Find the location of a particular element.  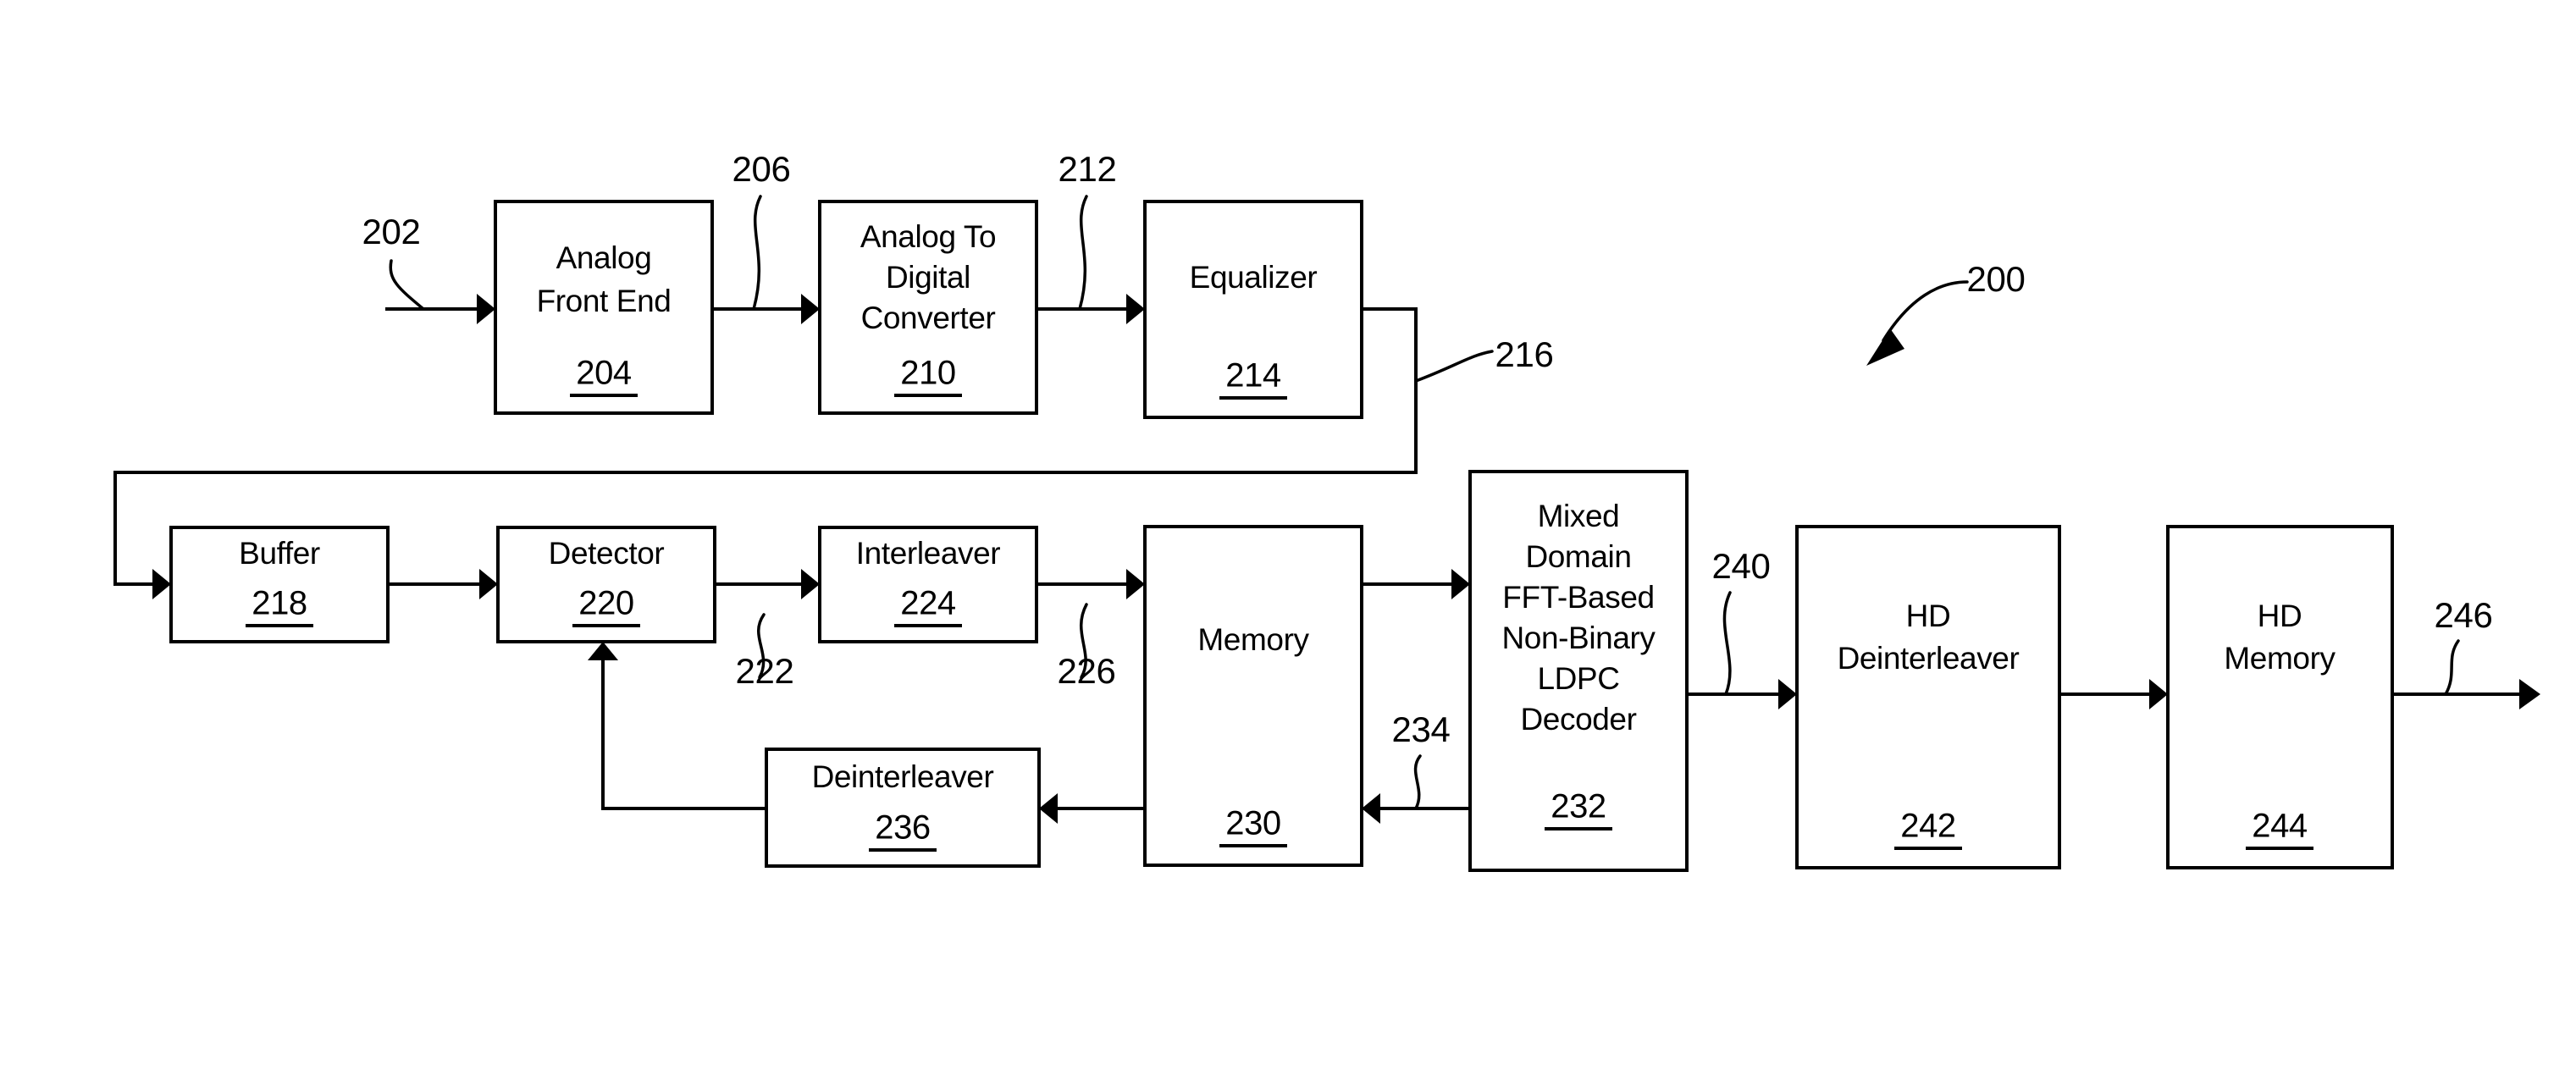

block-label-line: Domain is located at coordinates (1578, 556).